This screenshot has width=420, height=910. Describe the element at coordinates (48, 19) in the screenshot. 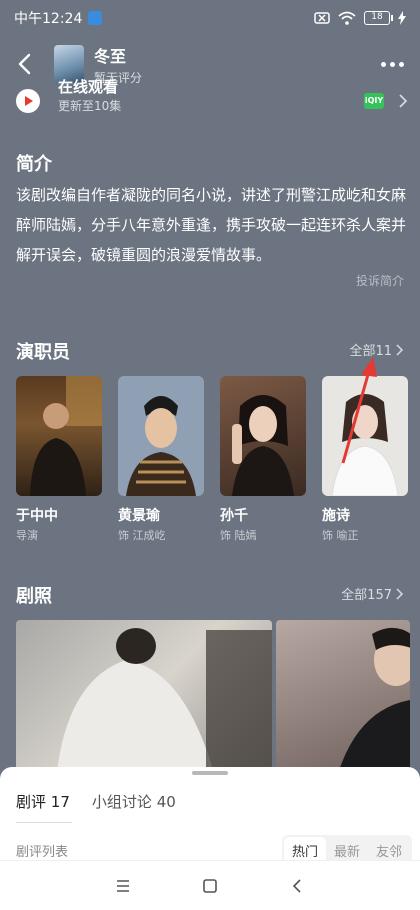

I see `status-time: 中午12:24` at that location.